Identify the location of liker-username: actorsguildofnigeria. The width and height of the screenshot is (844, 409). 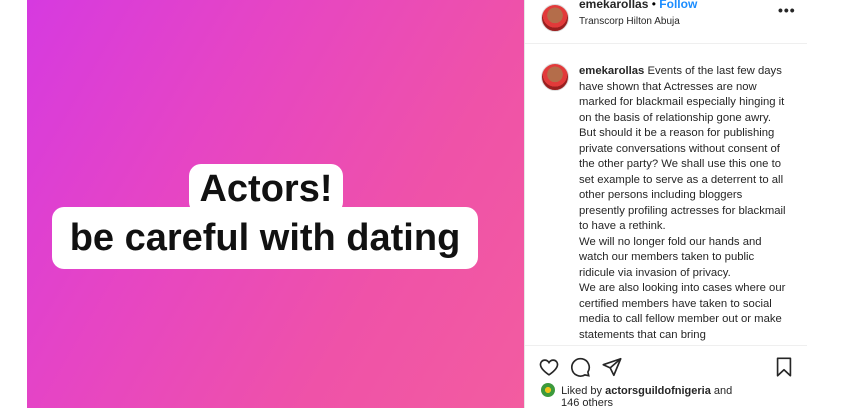
(658, 391).